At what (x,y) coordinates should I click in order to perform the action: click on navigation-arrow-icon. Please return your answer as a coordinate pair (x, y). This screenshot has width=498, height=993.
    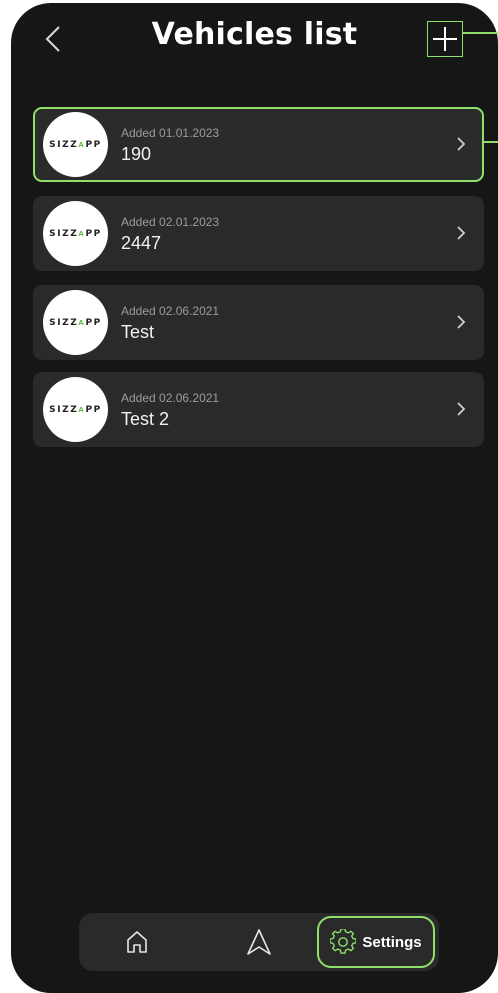
    Looking at the image, I should click on (259, 942).